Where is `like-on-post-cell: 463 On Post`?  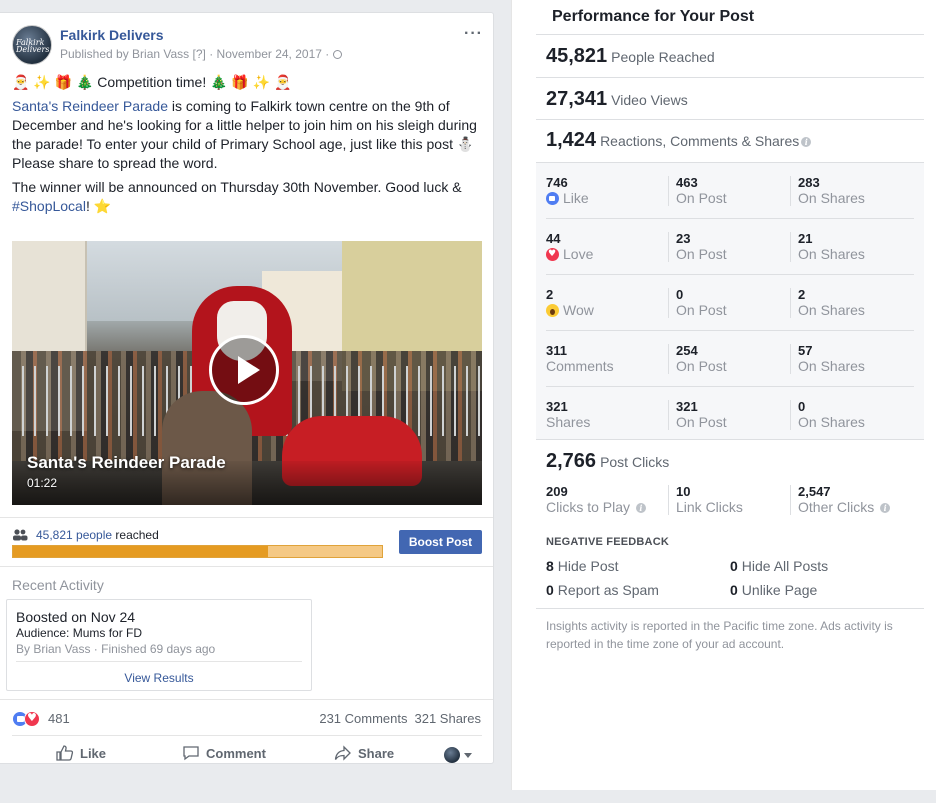
like-on-post-cell: 463 On Post is located at coordinates (697, 191).